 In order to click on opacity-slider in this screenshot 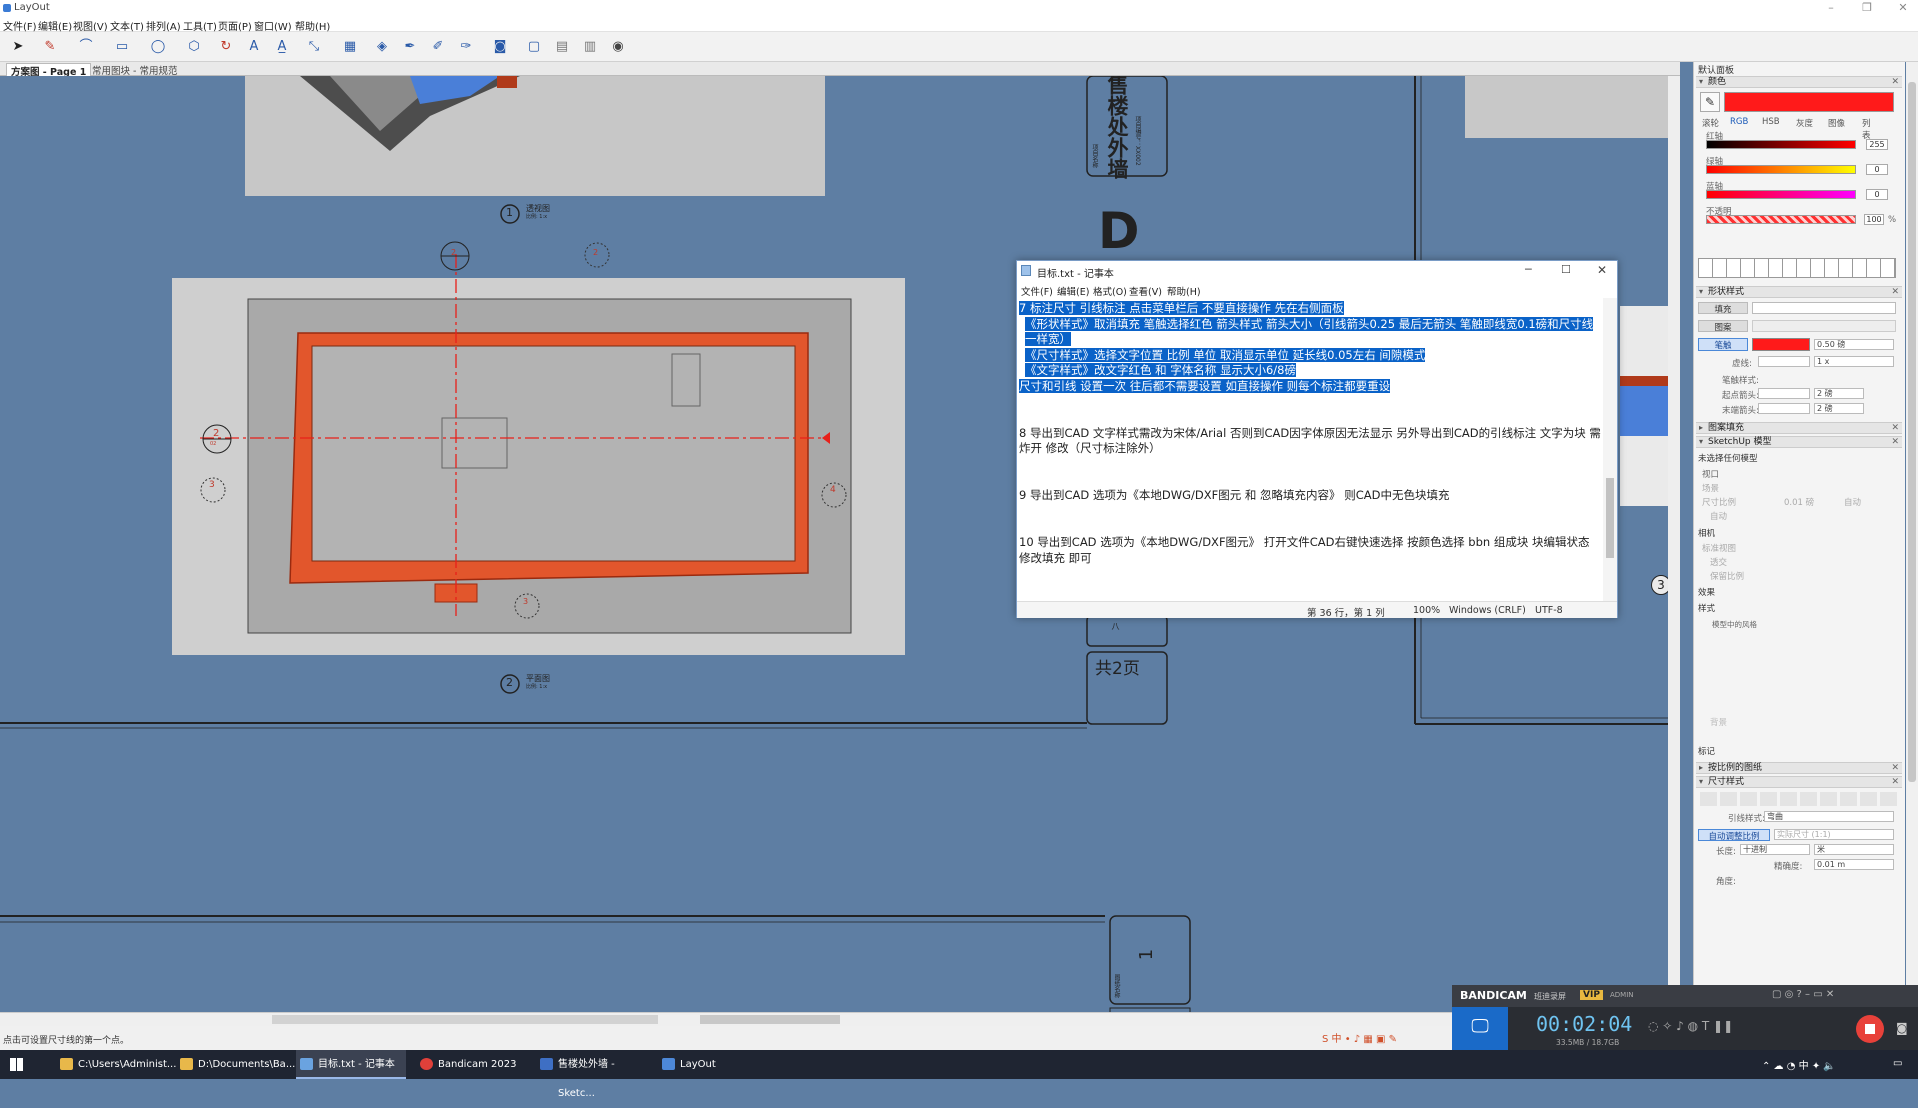, I will do `click(1781, 219)`.